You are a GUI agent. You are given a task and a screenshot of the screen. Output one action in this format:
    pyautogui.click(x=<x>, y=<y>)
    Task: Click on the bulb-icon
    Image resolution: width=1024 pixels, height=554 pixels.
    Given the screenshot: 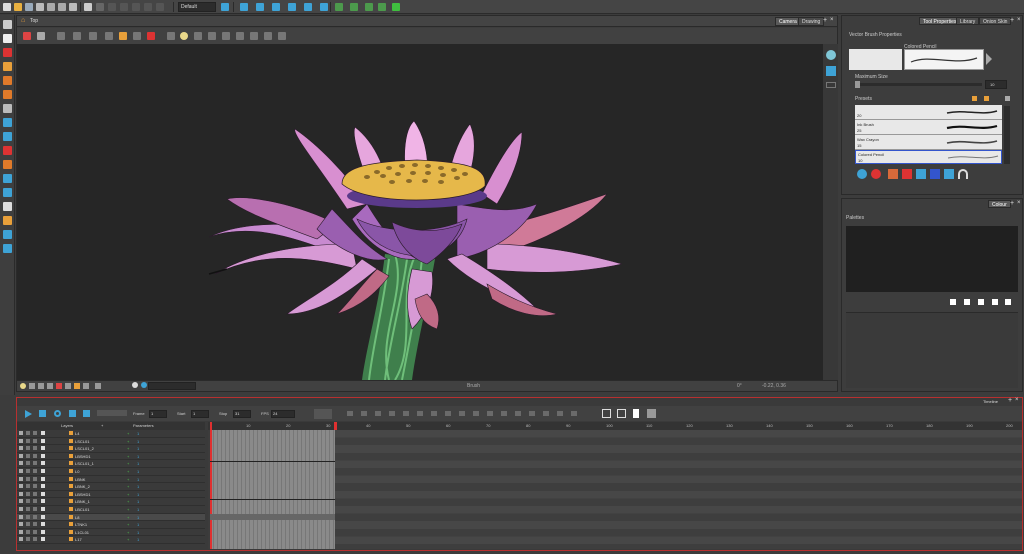 What is the action you would take?
    pyautogui.click(x=23, y=386)
    